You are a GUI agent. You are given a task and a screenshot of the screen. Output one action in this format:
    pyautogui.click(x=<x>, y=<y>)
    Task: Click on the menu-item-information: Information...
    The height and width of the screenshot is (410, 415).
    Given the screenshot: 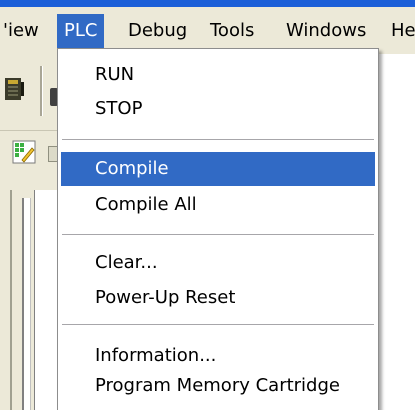 What is the action you would take?
    pyautogui.click(x=218, y=356)
    